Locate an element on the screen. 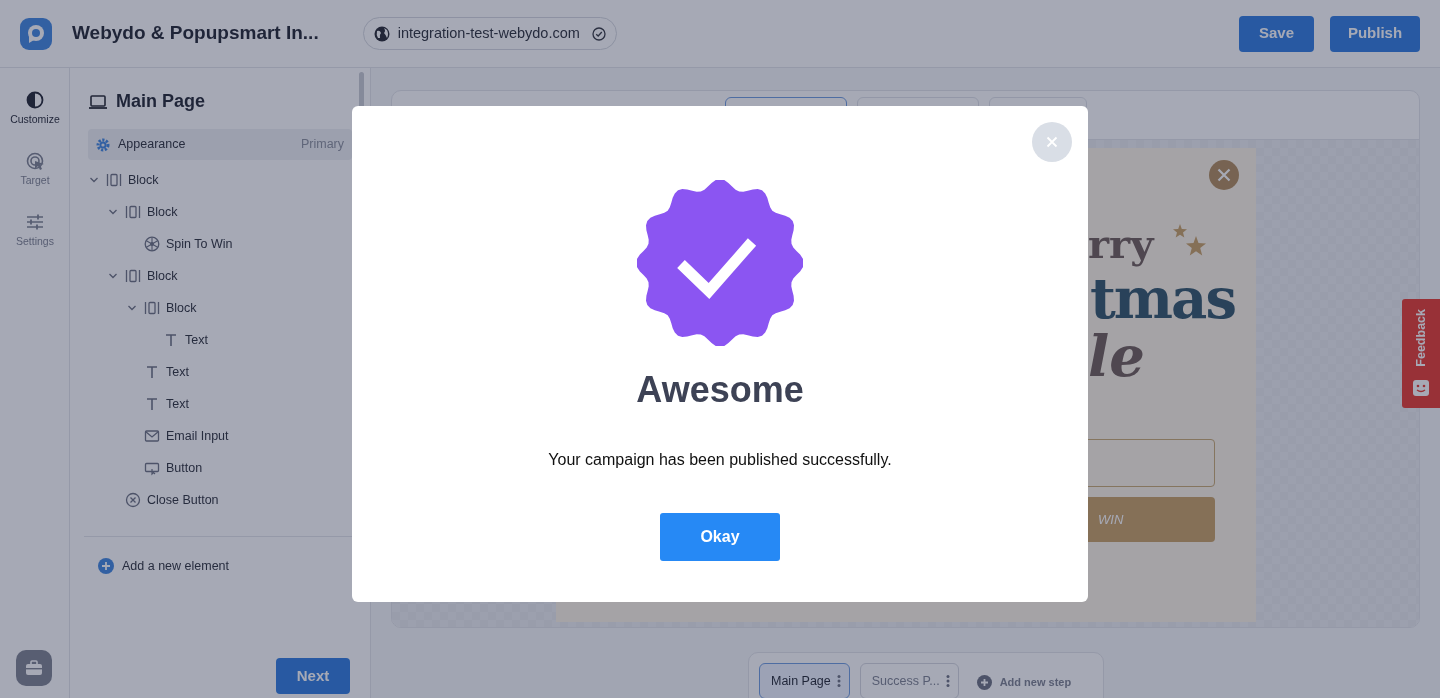  tree-item: Email Input is located at coordinates (220, 436).